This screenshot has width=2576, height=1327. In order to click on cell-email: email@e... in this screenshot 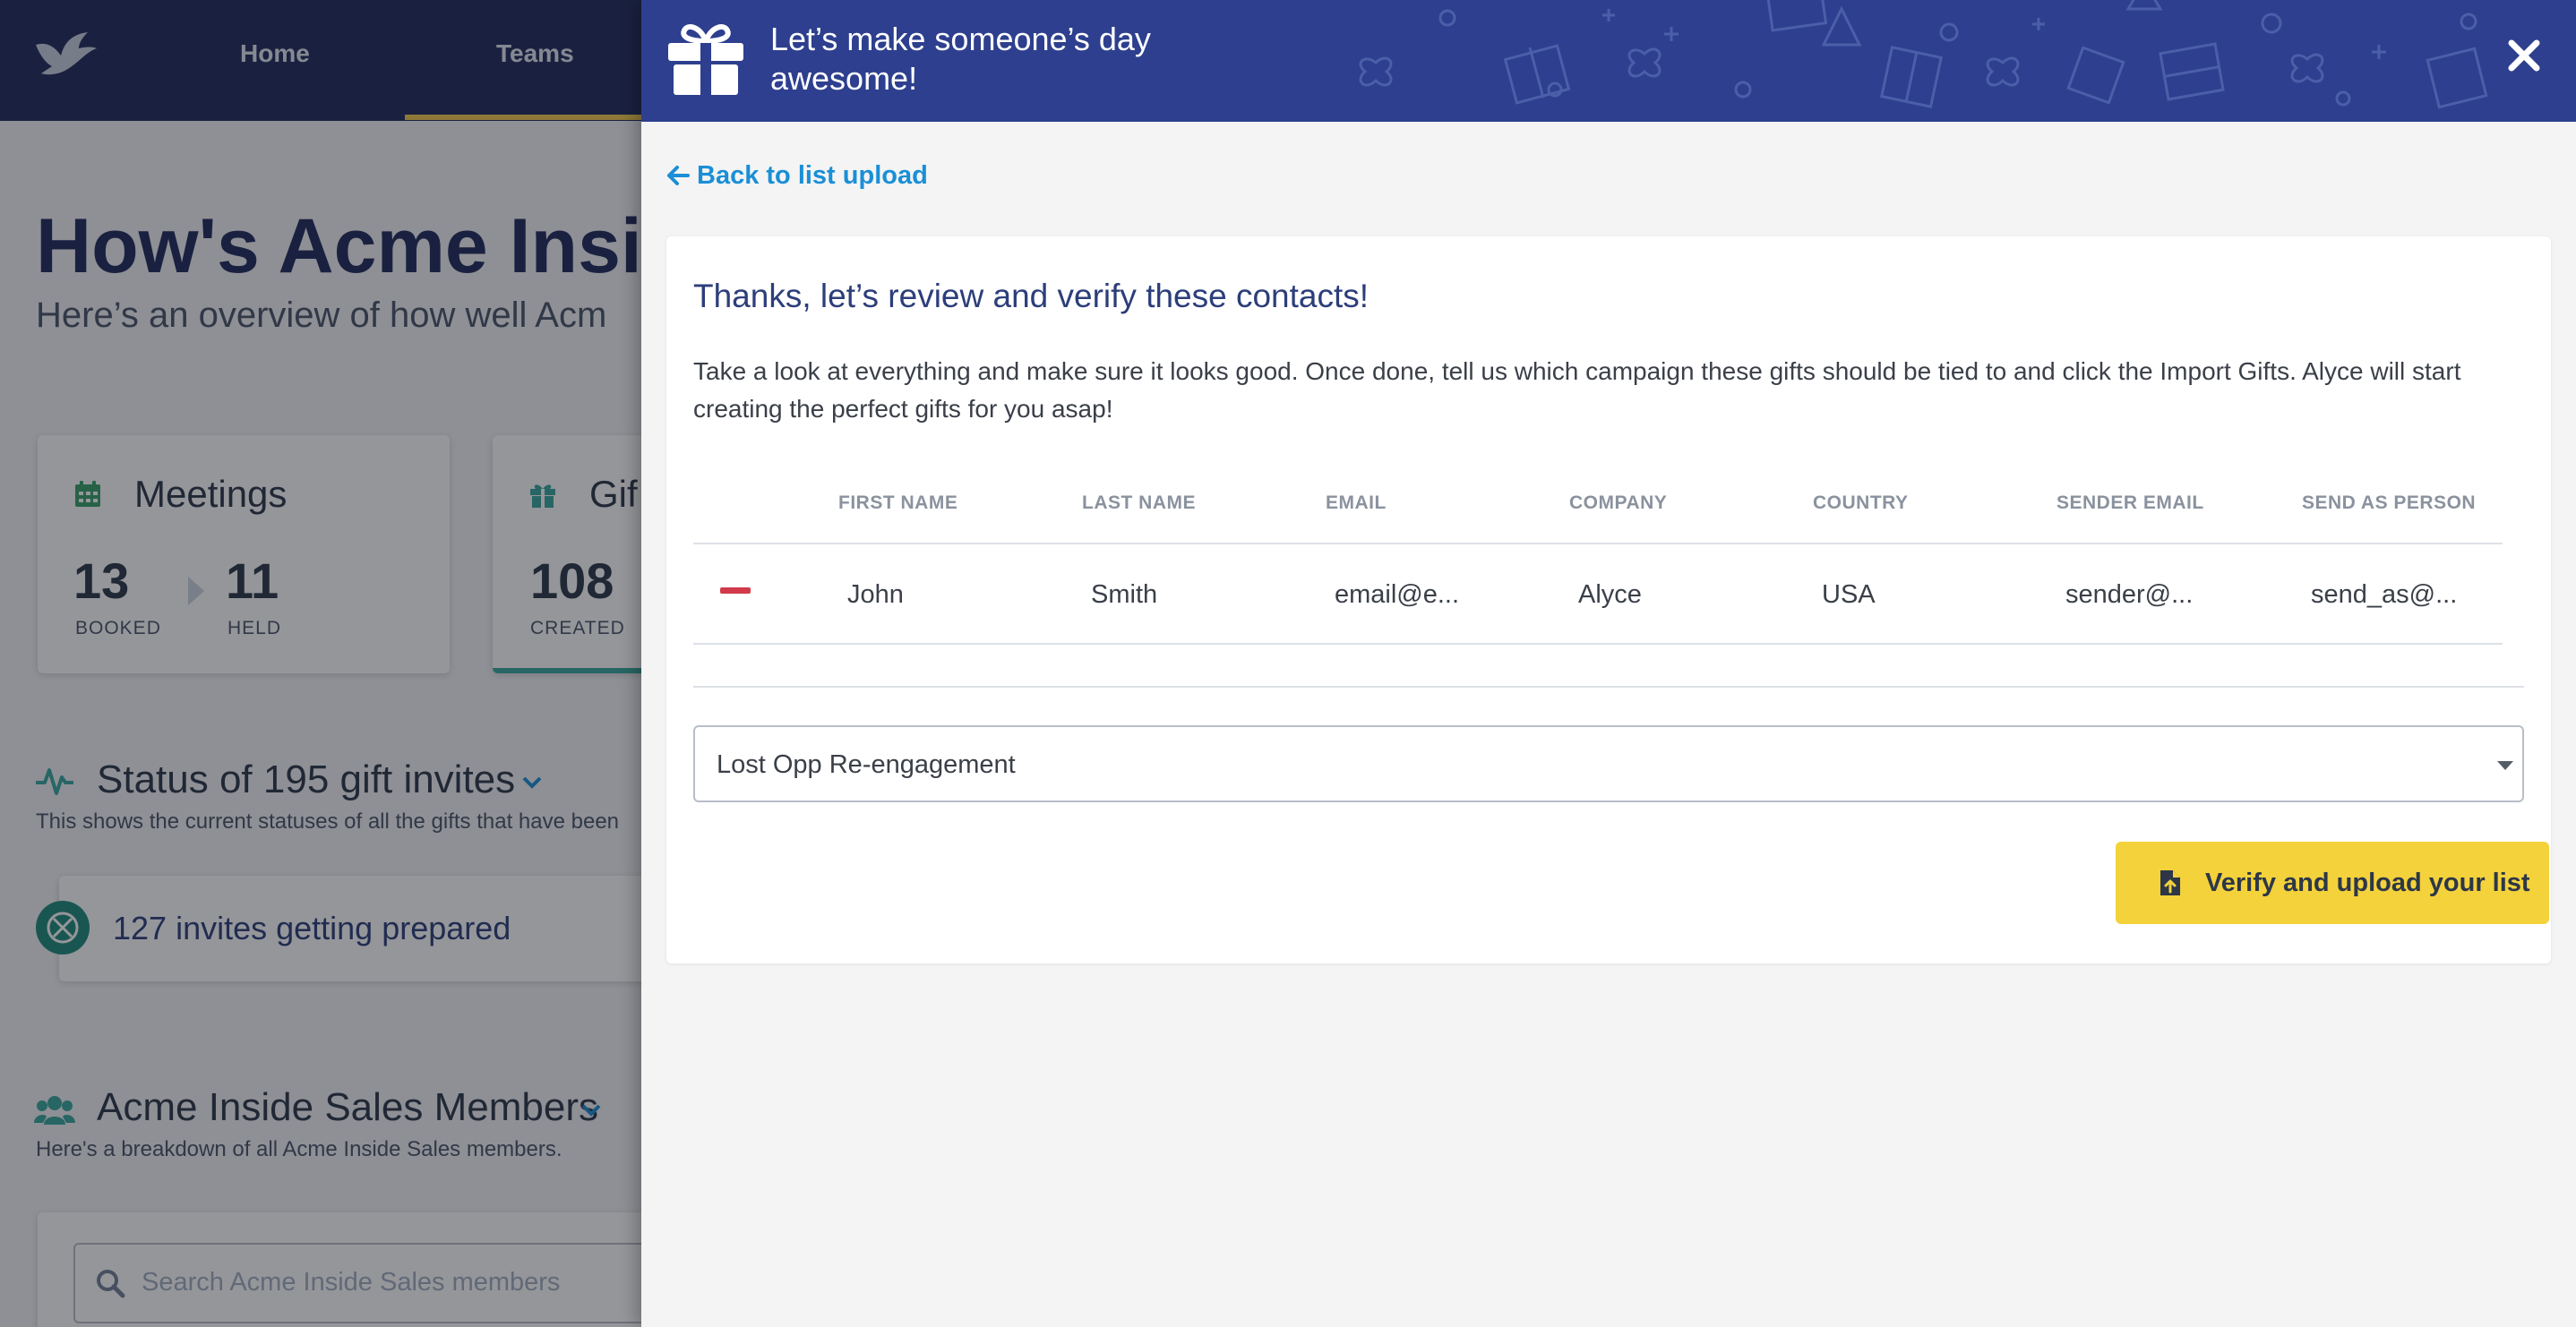, I will do `click(1397, 594)`.